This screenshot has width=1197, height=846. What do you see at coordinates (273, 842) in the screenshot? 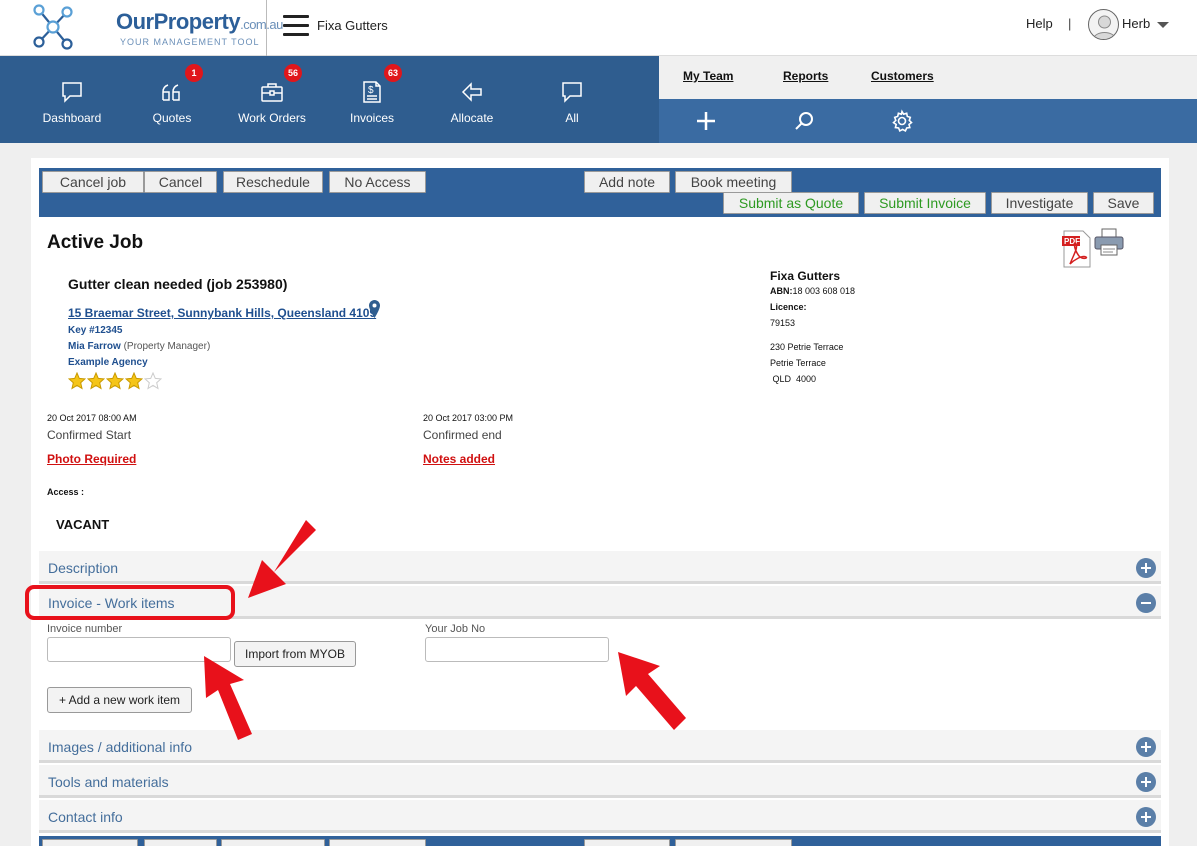
I see `reschedule-button-bottom` at bounding box center [273, 842].